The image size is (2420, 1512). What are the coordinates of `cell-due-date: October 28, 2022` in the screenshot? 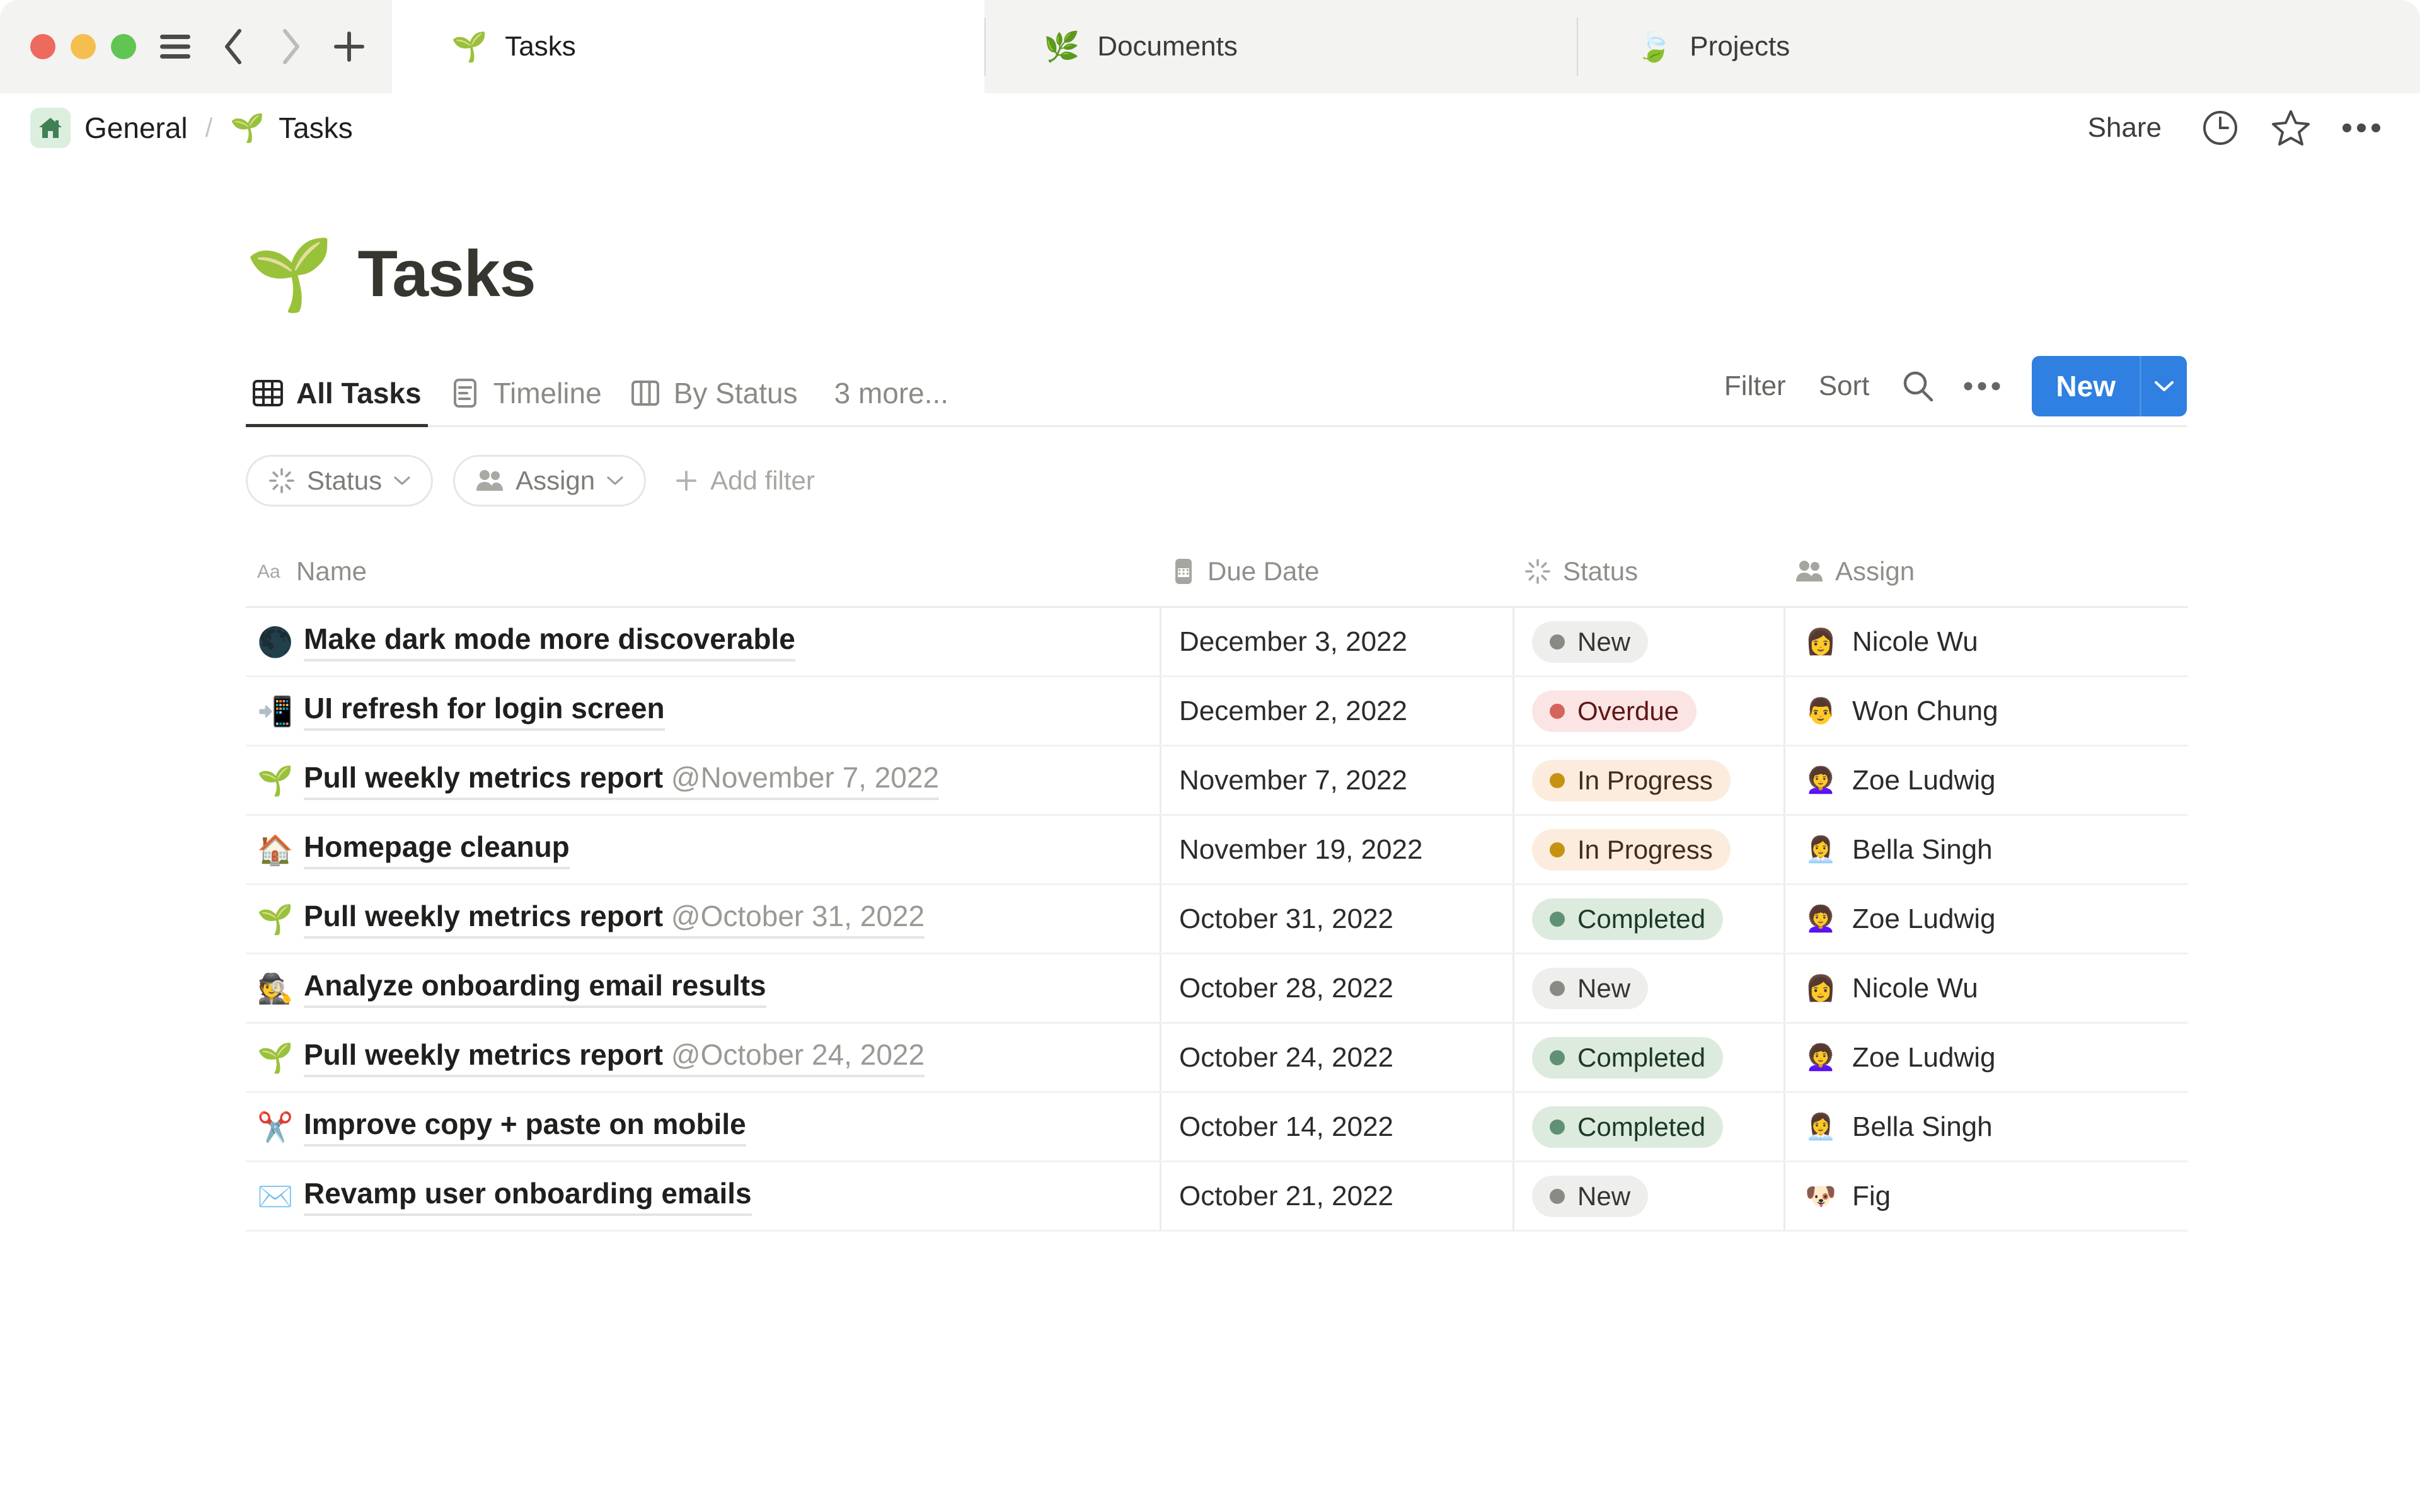 It's located at (1336, 988).